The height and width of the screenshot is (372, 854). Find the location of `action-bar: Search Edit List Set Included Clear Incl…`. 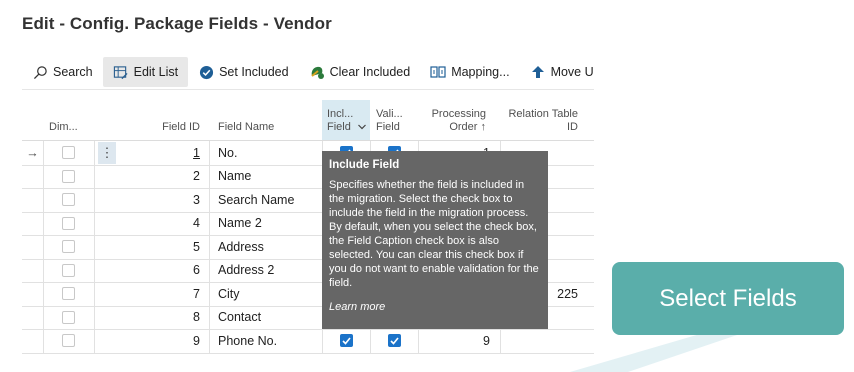

action-bar: Search Edit List Set Included Clear Incl… is located at coordinates (308, 72).